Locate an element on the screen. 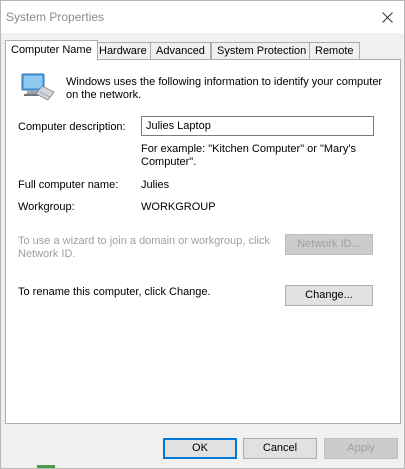  full-computer-name-label: Full computer name: is located at coordinates (68, 185).